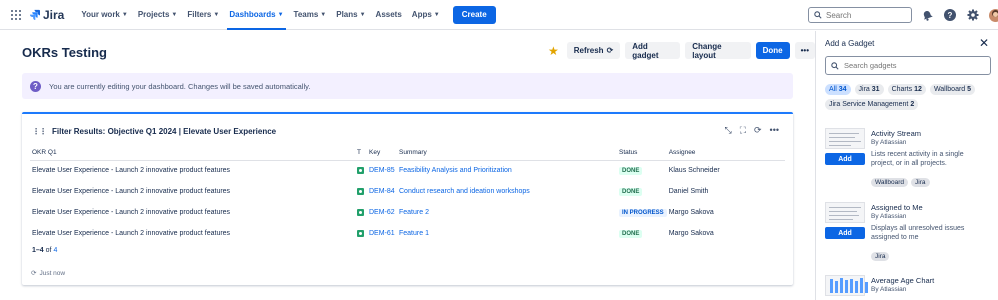 This screenshot has width=998, height=300. Describe the element at coordinates (310, 15) in the screenshot. I see `nav-teams: Teams ▼` at that location.